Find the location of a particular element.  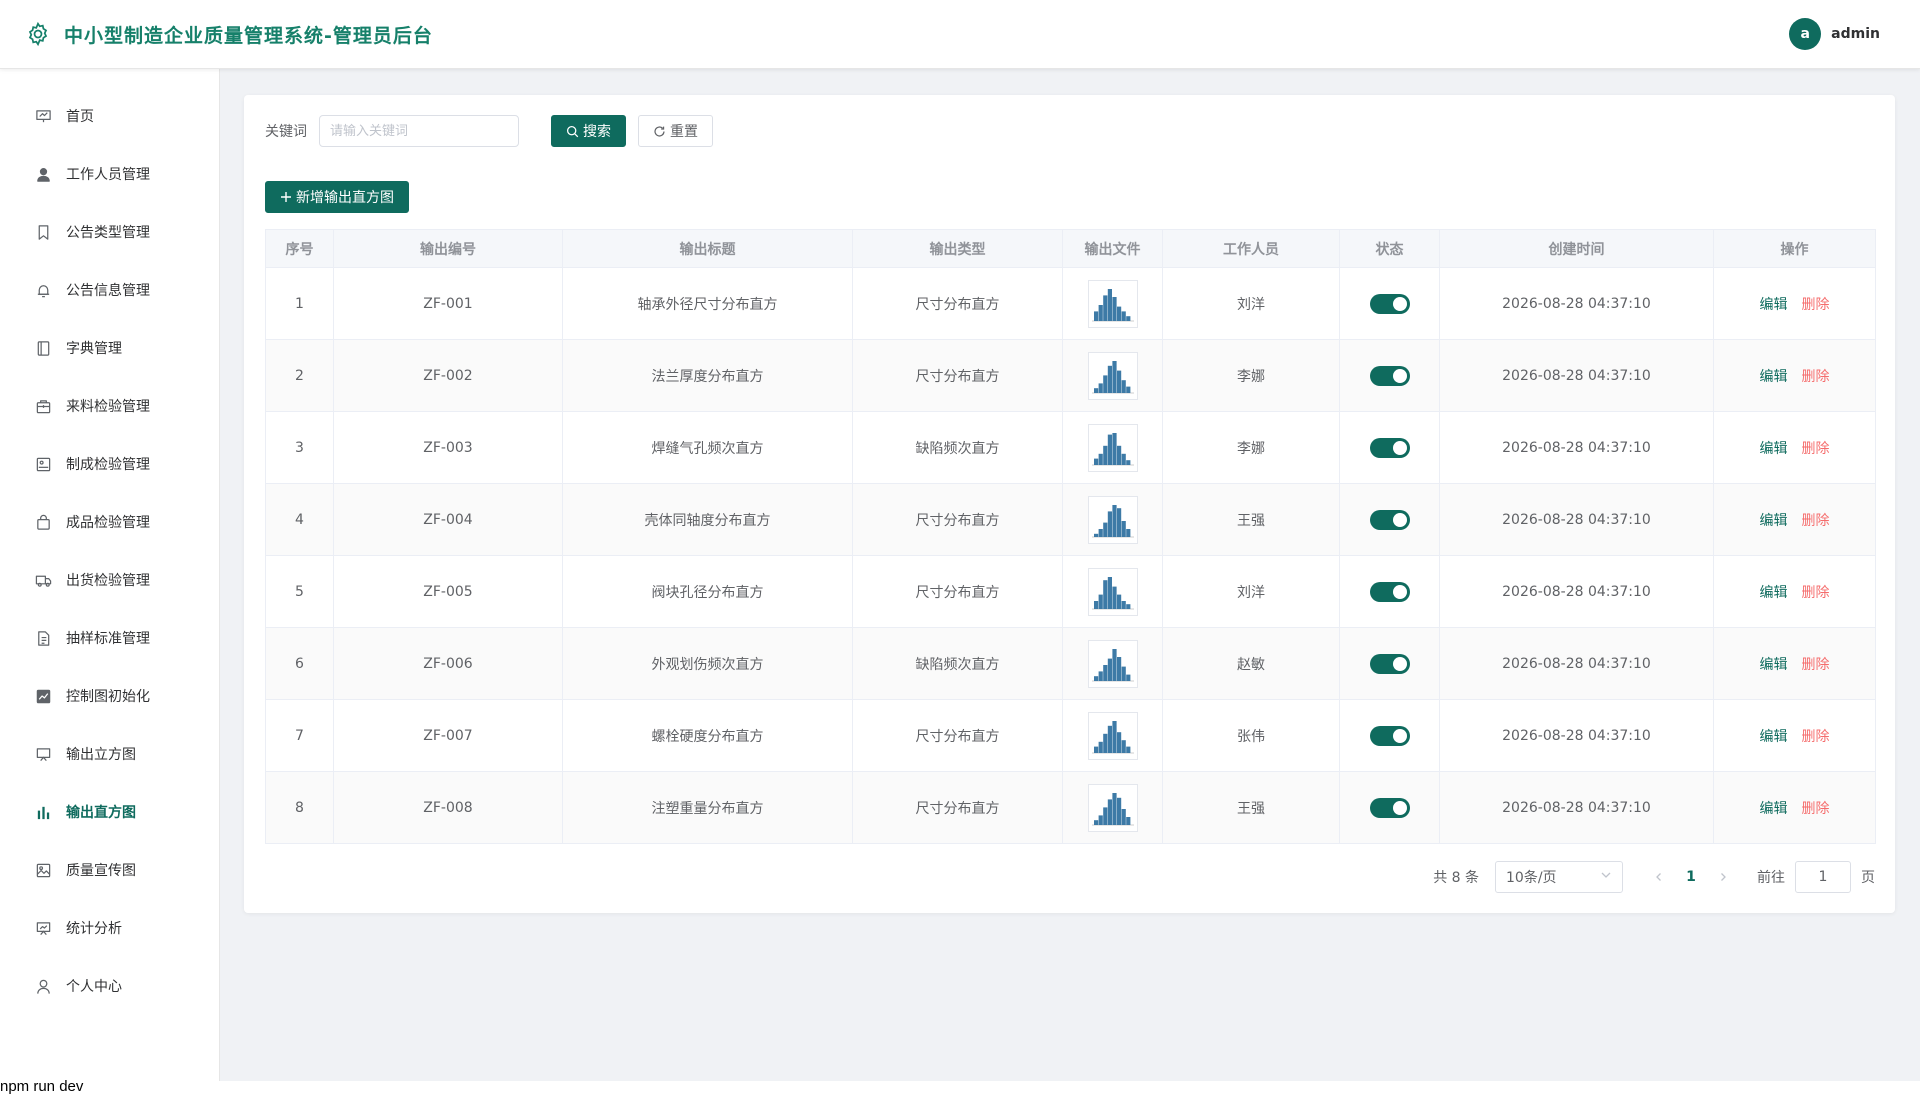

sidebar-item: 个人中心 is located at coordinates (109, 986).